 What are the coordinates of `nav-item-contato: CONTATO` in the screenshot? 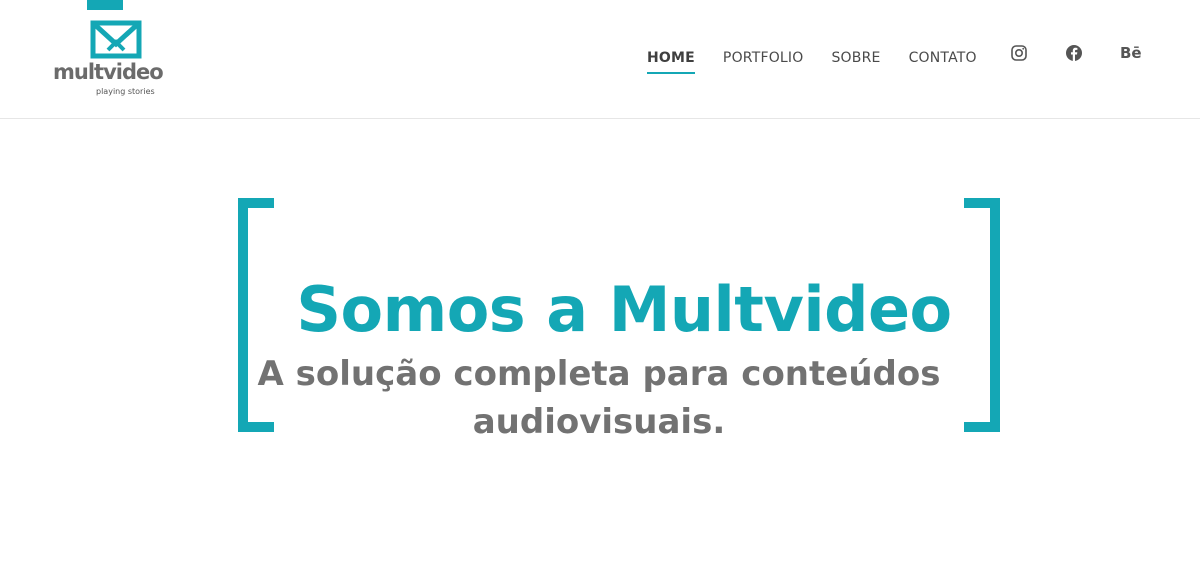 It's located at (943, 58).